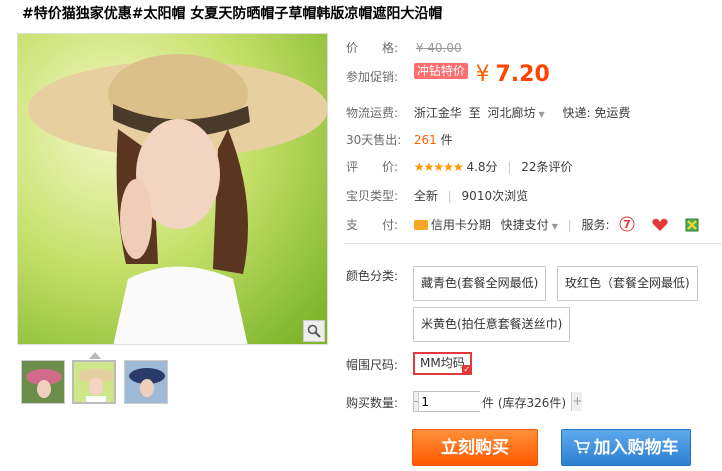 This screenshot has width=722, height=471. I want to click on rating-row: 评 价: ★★★★★ 4.8分 | 22条评价, so click(459, 166).